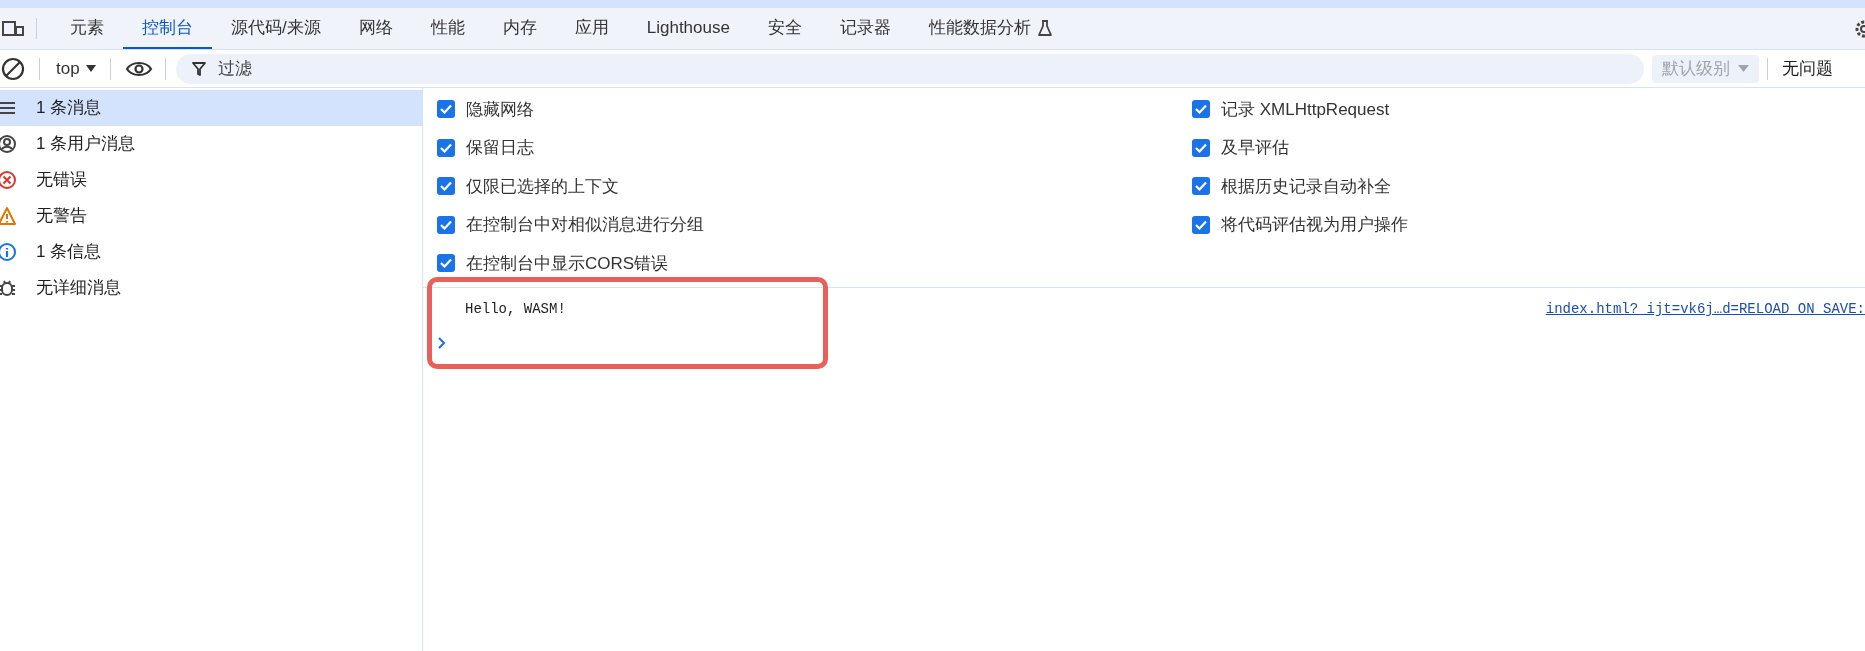 This screenshot has height=651, width=1865. Describe the element at coordinates (1705, 309) in the screenshot. I see `source-link: index.html?_ijt=vk6j…d=RELOAD_ON_SAVE:` at that location.